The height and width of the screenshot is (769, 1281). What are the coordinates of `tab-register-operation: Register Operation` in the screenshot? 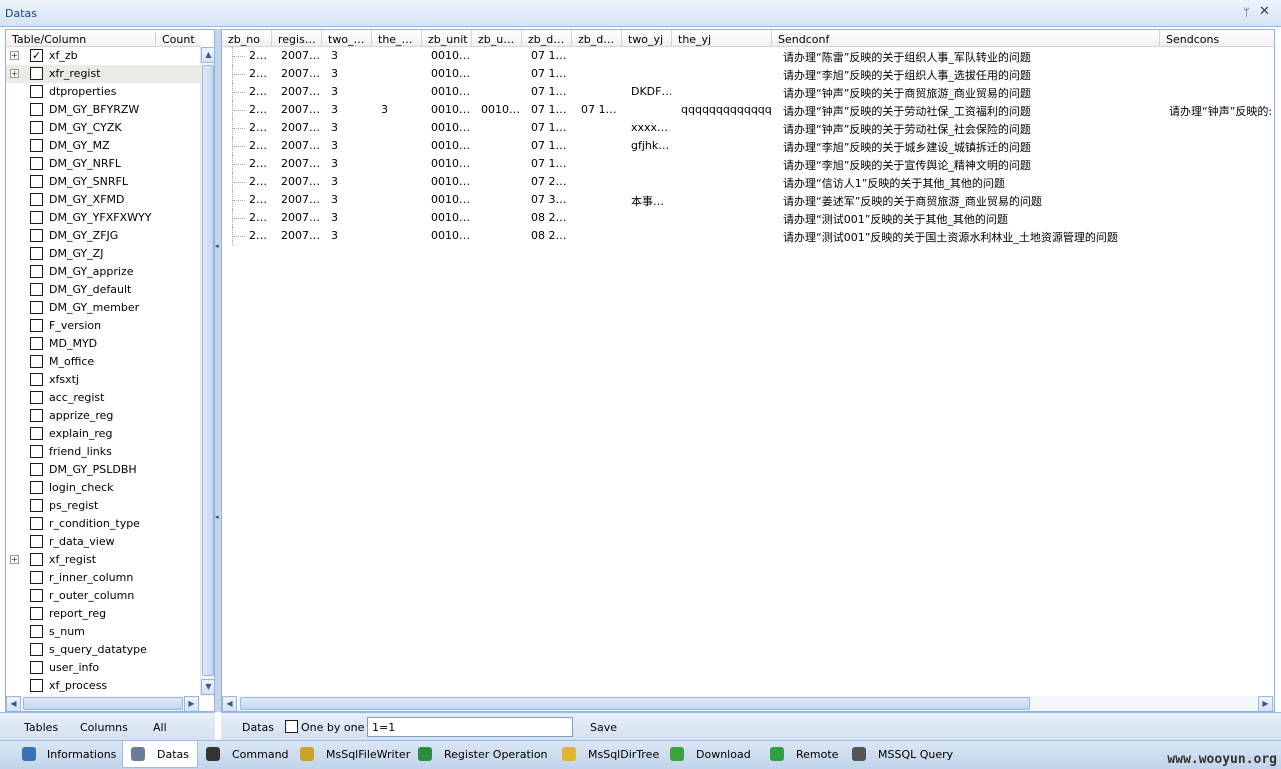 It's located at (480, 754).